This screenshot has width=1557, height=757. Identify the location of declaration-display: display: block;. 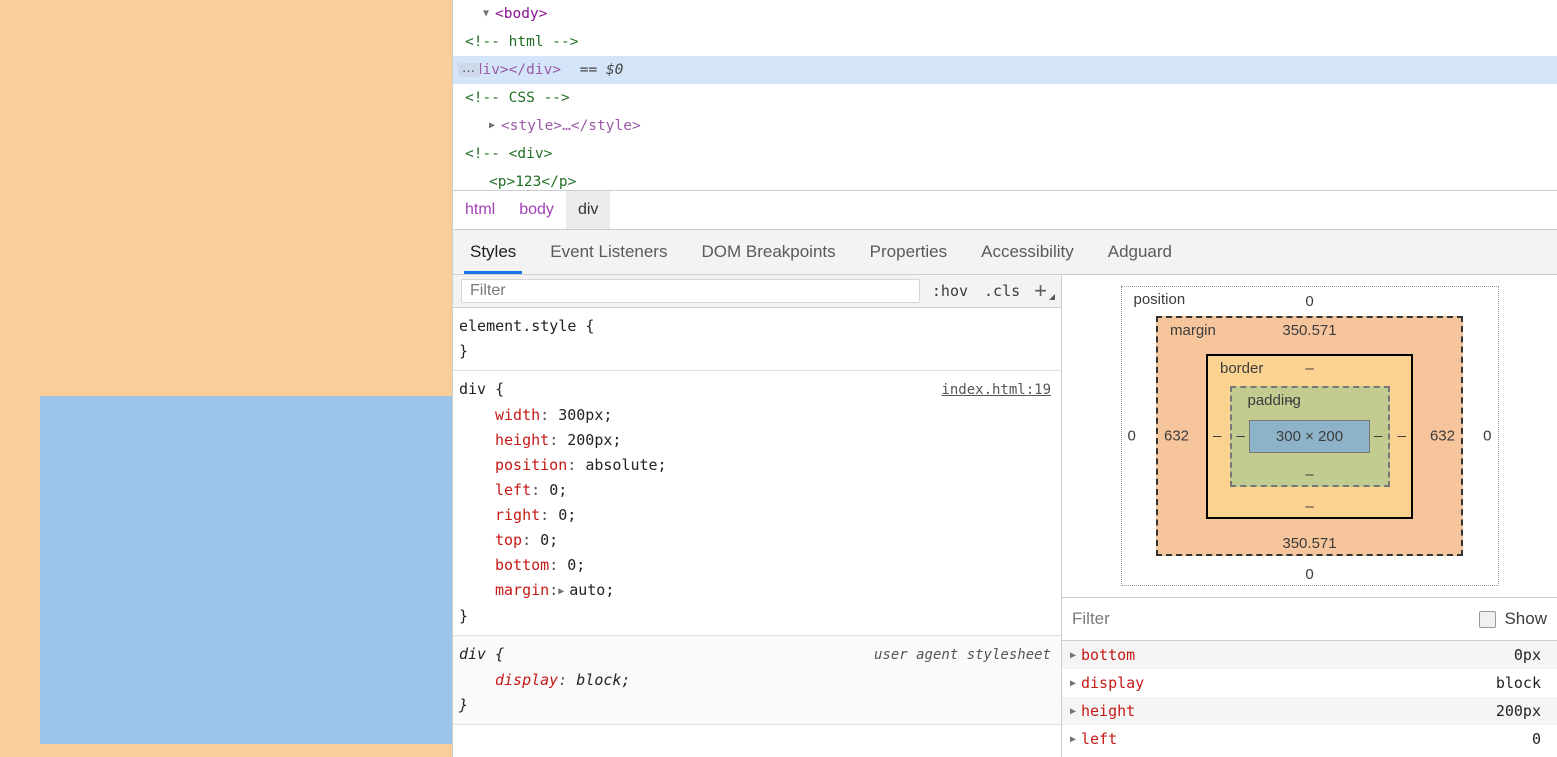
(755, 680).